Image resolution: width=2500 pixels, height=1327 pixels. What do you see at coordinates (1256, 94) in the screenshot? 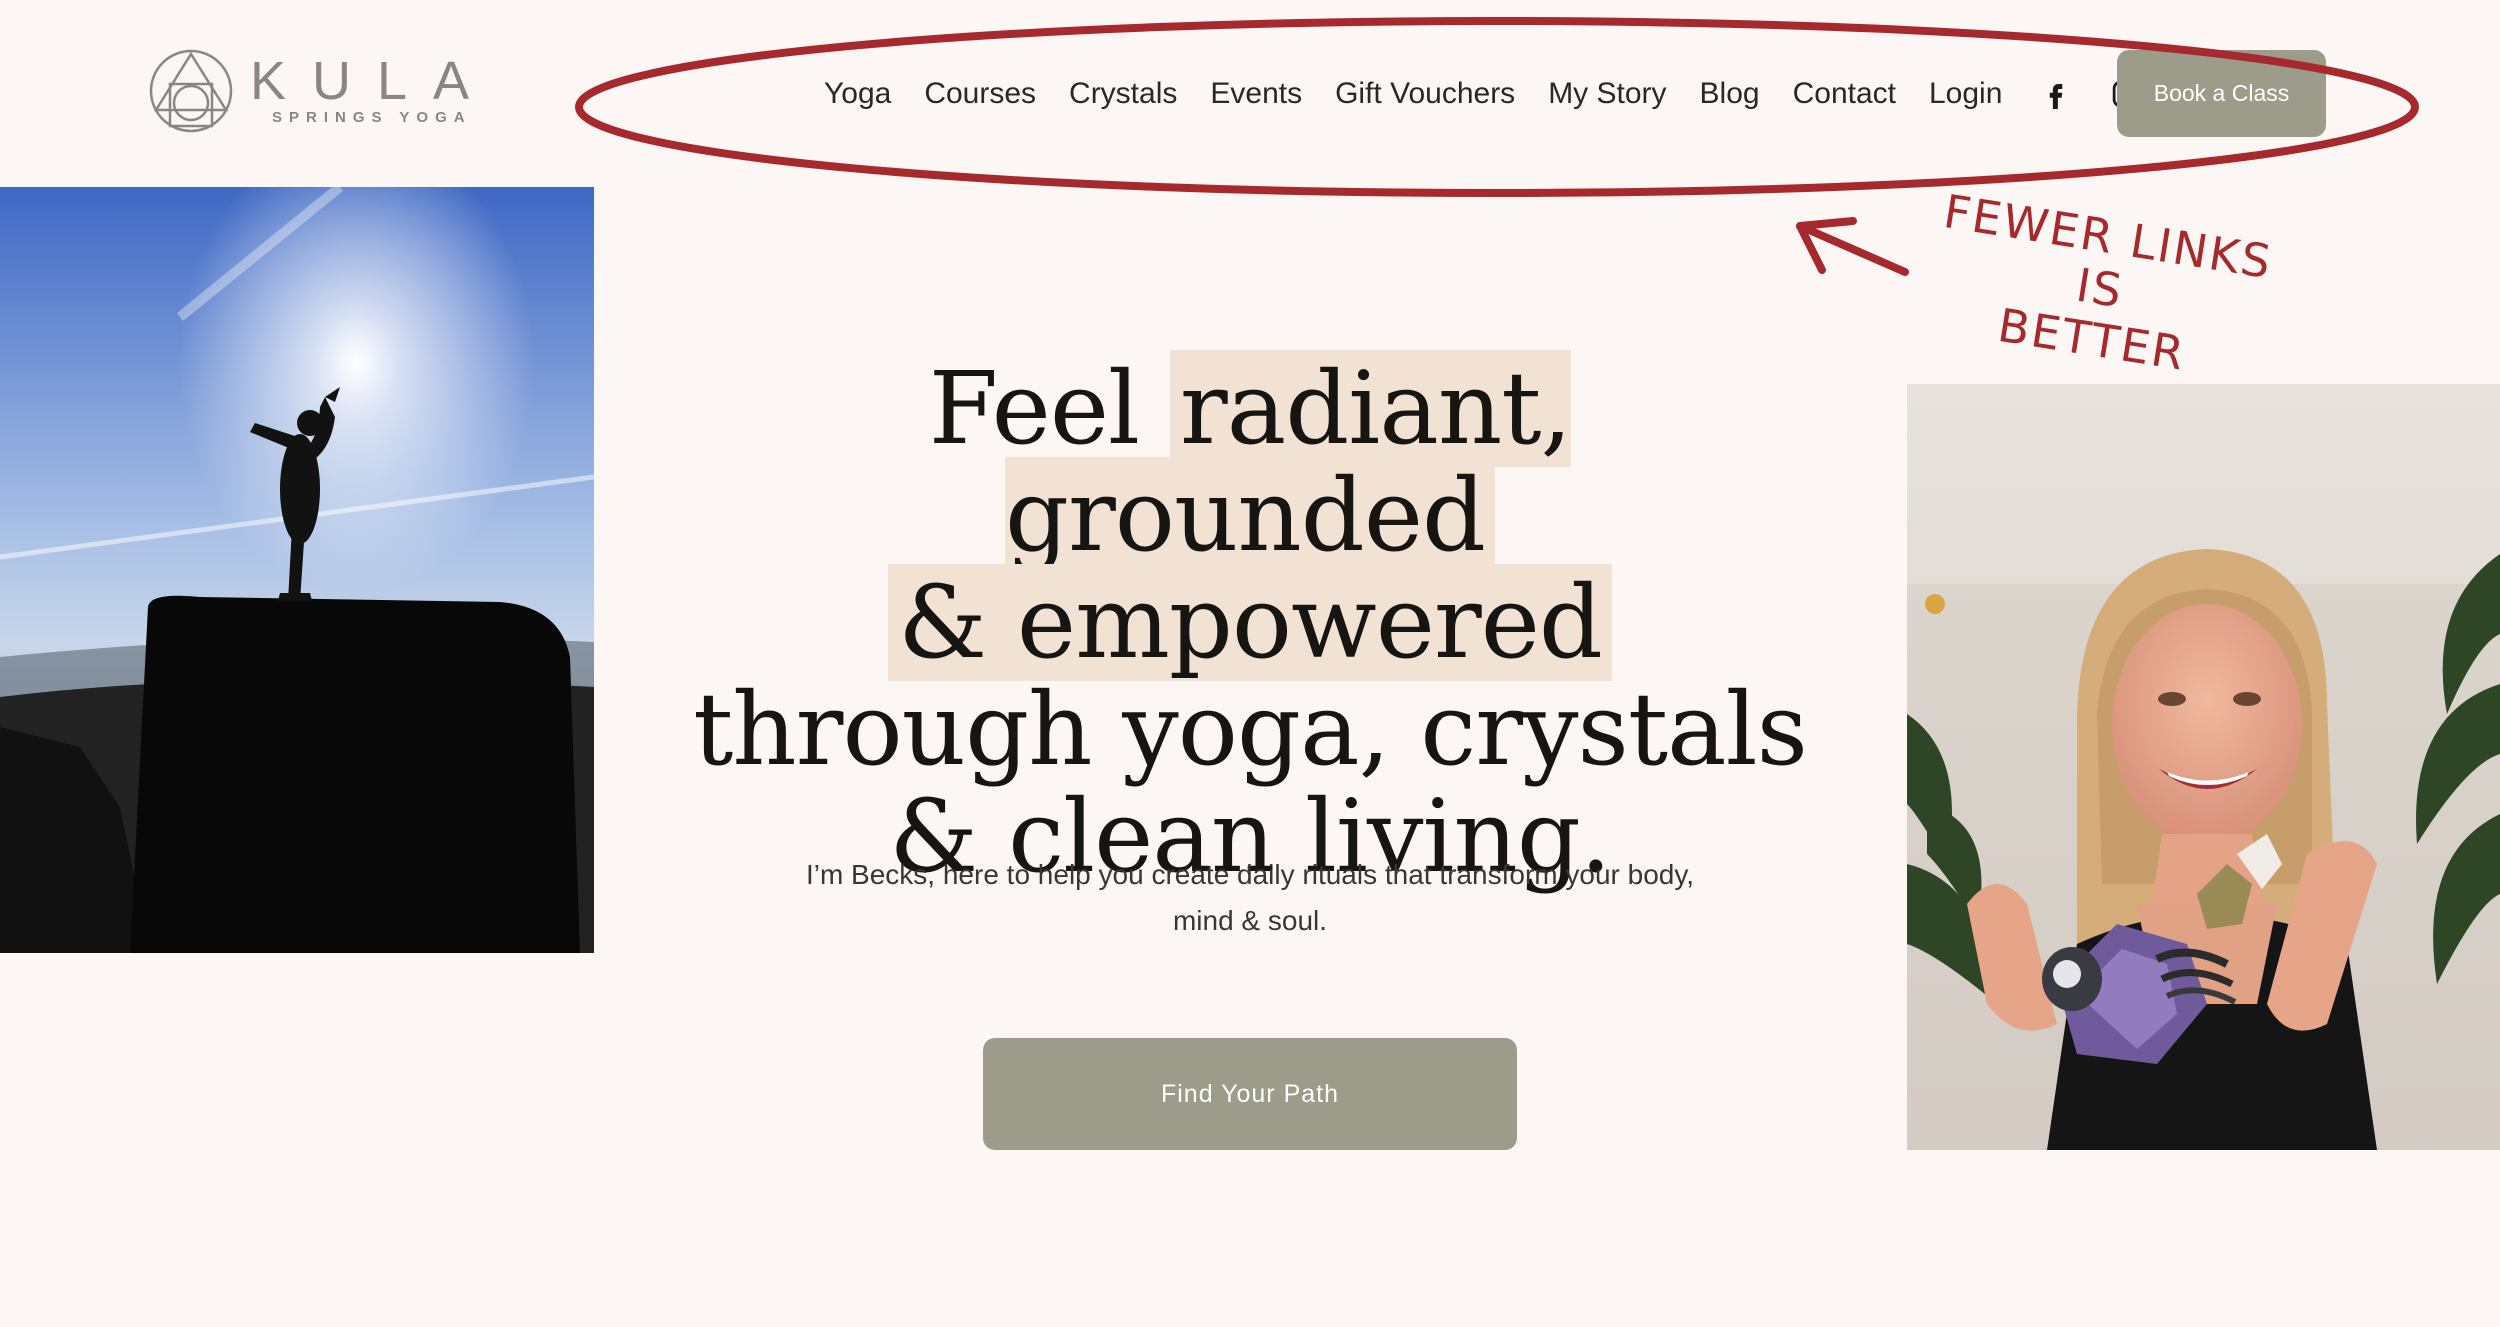
I see `nav-link-events: Events` at bounding box center [1256, 94].